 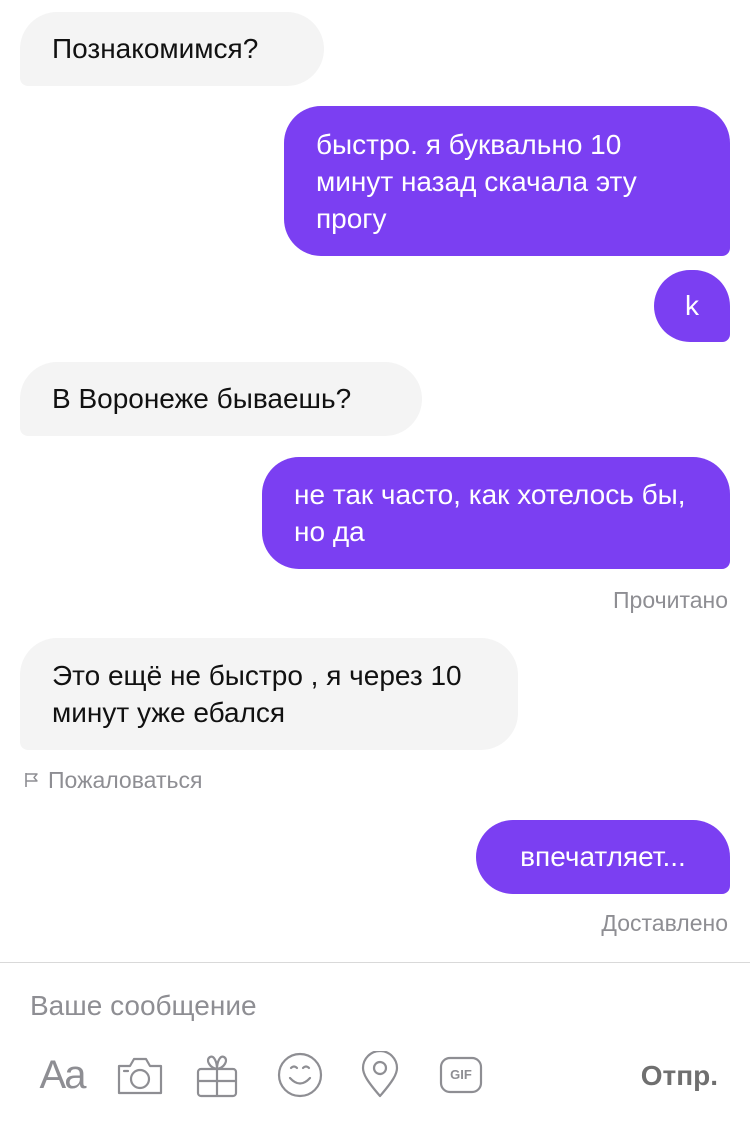 What do you see at coordinates (380, 1075) in the screenshot?
I see `location-icon` at bounding box center [380, 1075].